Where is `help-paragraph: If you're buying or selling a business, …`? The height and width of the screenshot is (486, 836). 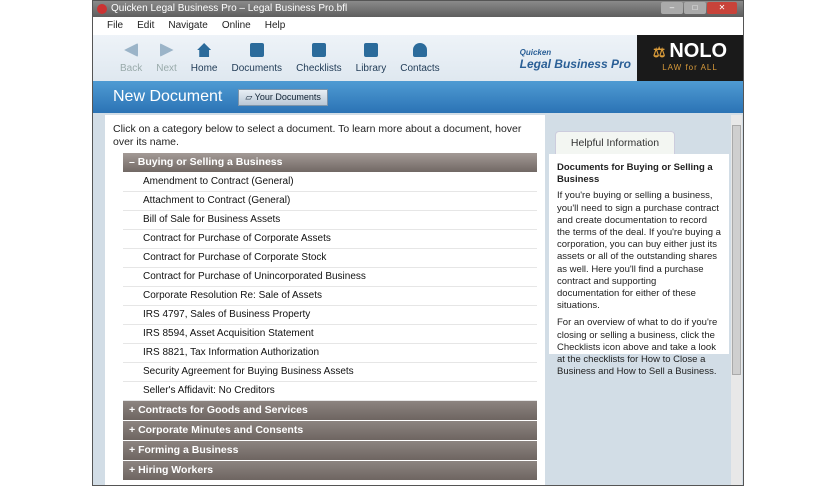
help-paragraph: If you're buying or selling a business, … is located at coordinates (639, 251).